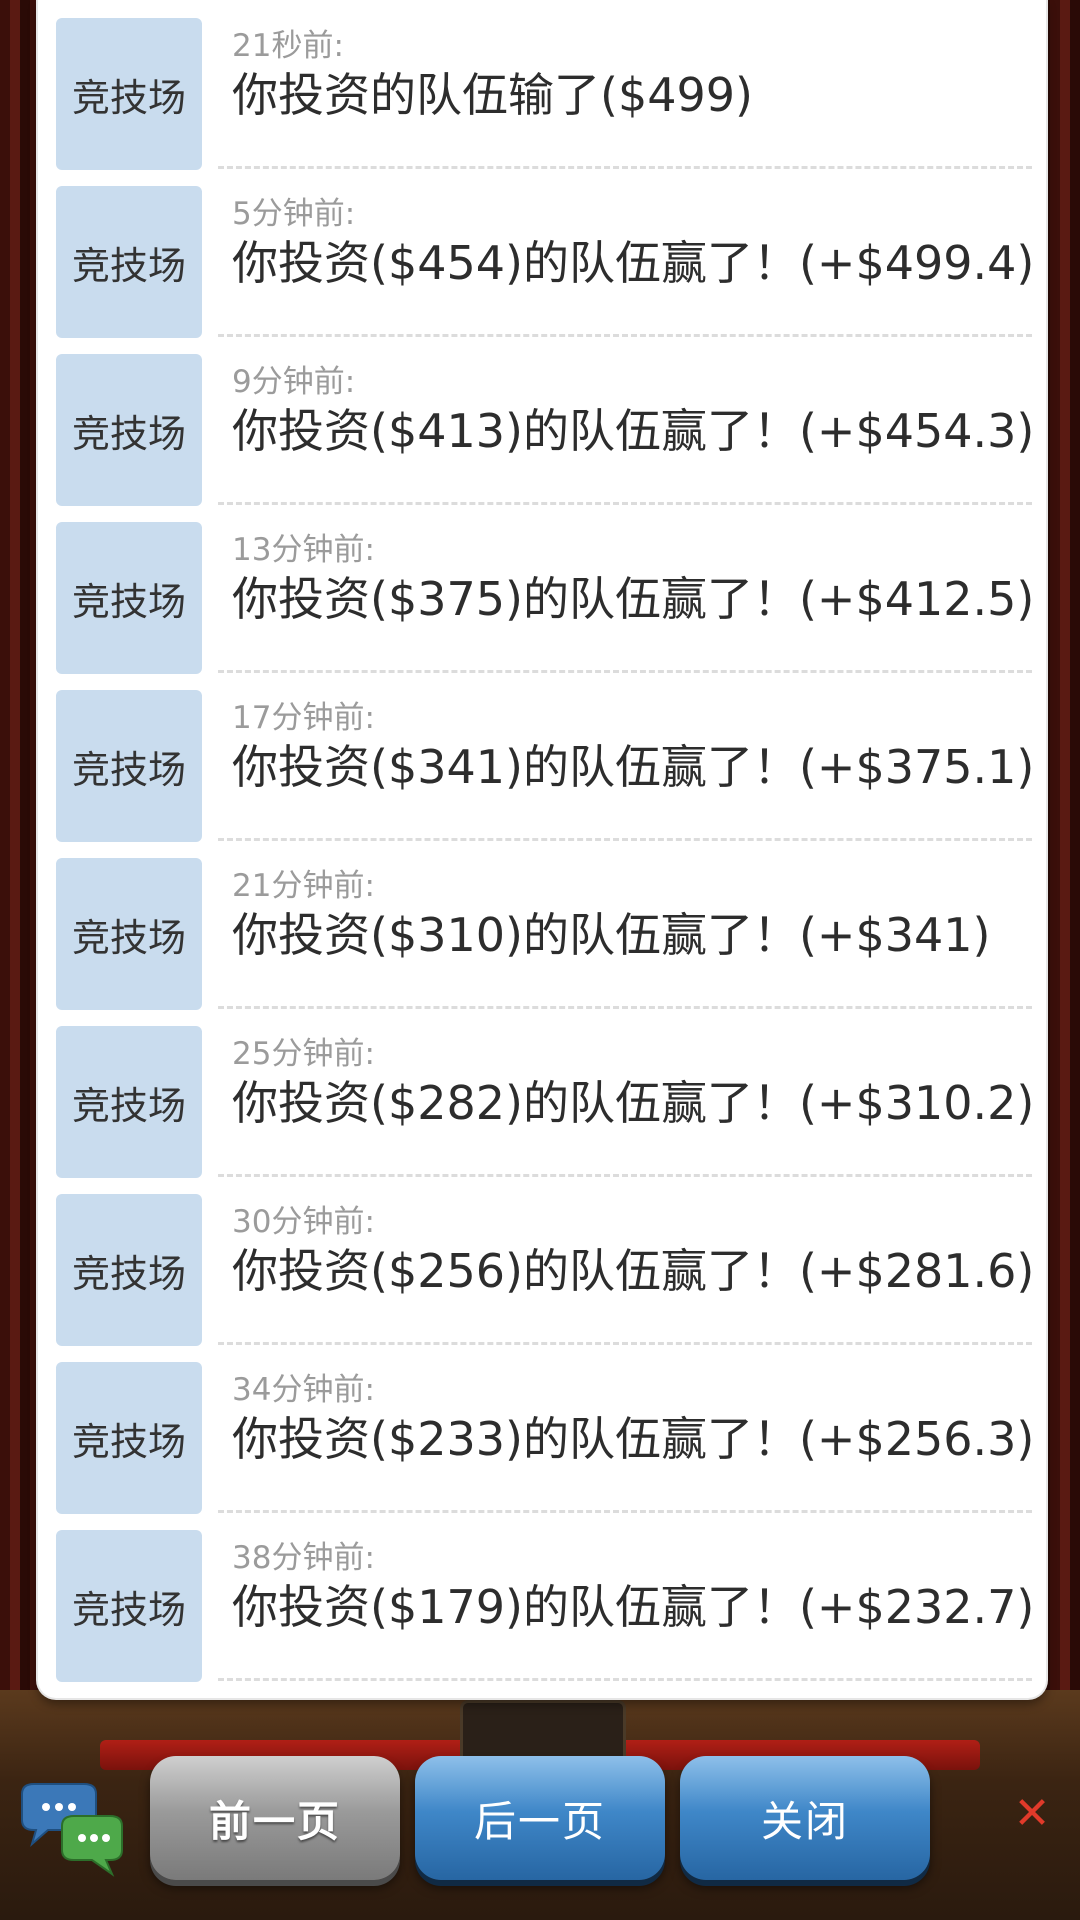  What do you see at coordinates (294, 214) in the screenshot?
I see `timestamp: 5分钟前:` at bounding box center [294, 214].